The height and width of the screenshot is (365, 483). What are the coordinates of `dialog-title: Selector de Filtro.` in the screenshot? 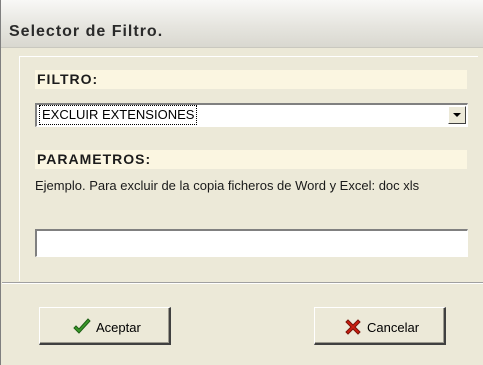 It's located at (86, 31).